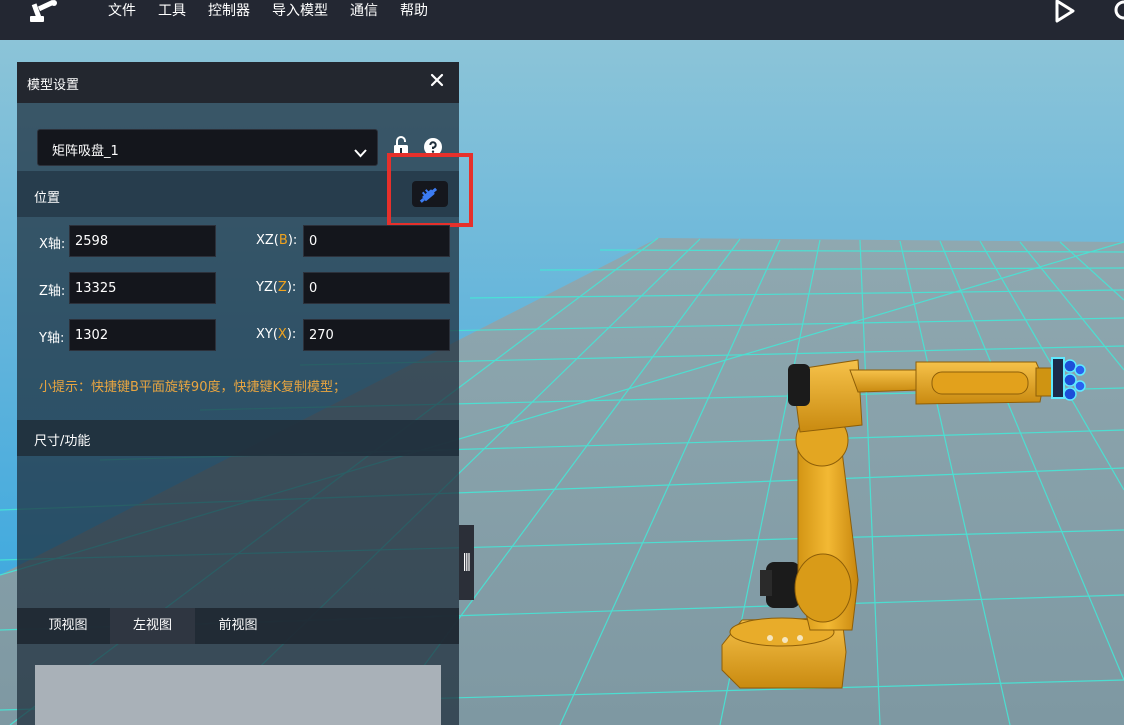  What do you see at coordinates (437, 80) in the screenshot?
I see `close-icon` at bounding box center [437, 80].